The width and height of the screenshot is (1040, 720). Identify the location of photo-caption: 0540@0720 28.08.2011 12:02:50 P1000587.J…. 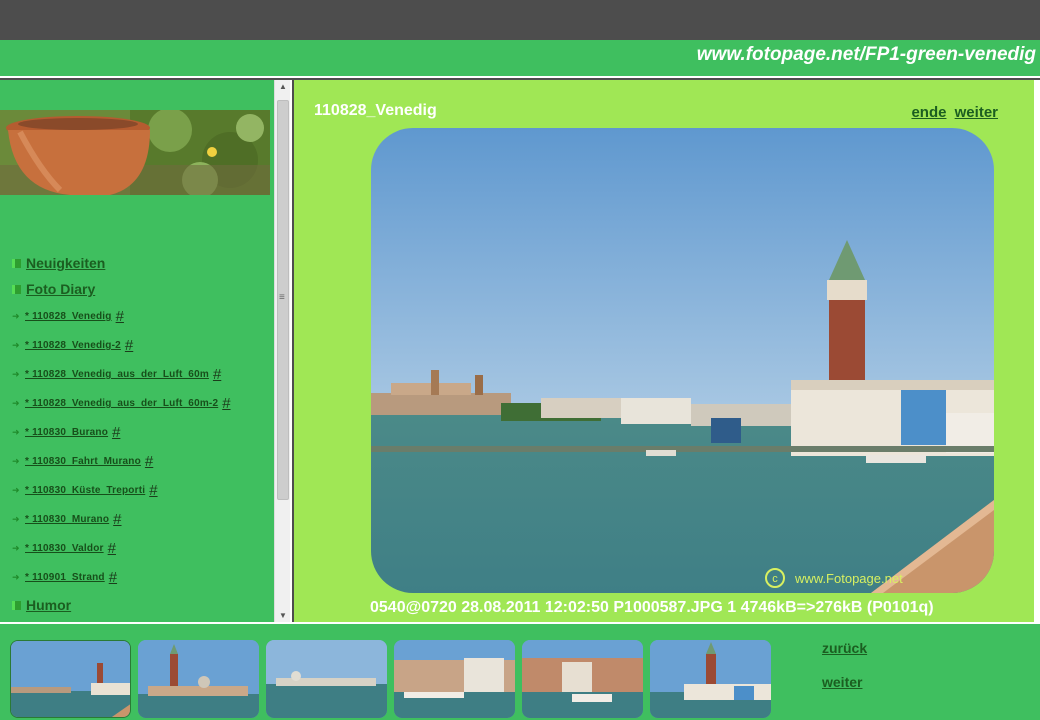
(652, 607).